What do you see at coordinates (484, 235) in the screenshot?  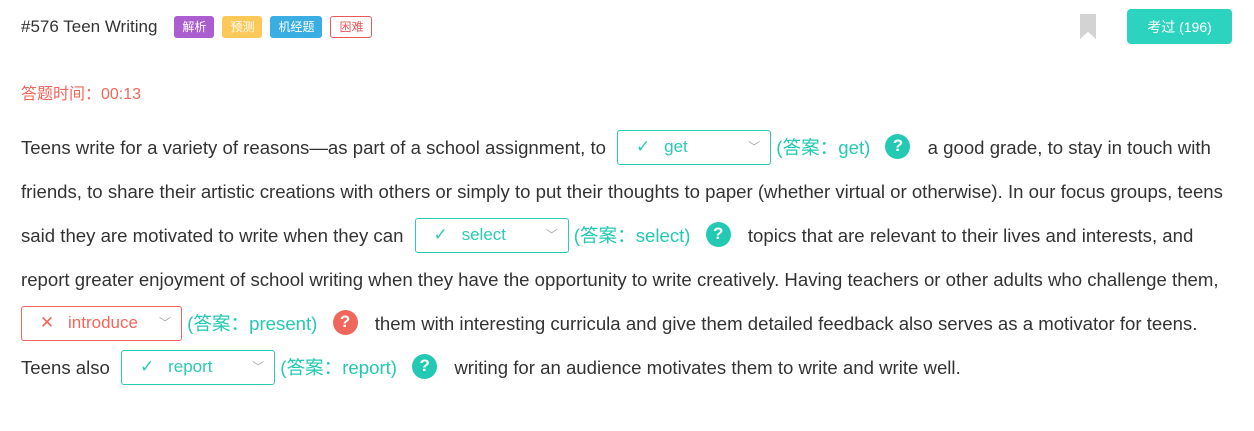 I see `blank-selected-value: select` at bounding box center [484, 235].